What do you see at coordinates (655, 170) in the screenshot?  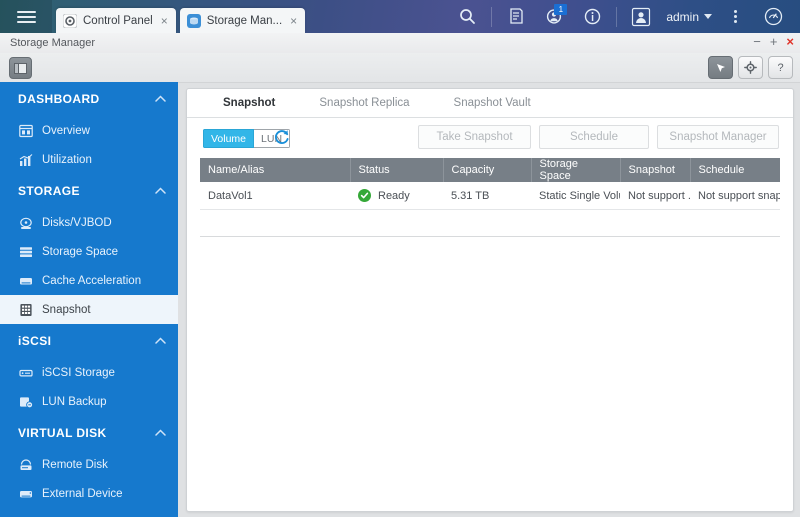 I see `column-header-snapshot: Snapshot` at bounding box center [655, 170].